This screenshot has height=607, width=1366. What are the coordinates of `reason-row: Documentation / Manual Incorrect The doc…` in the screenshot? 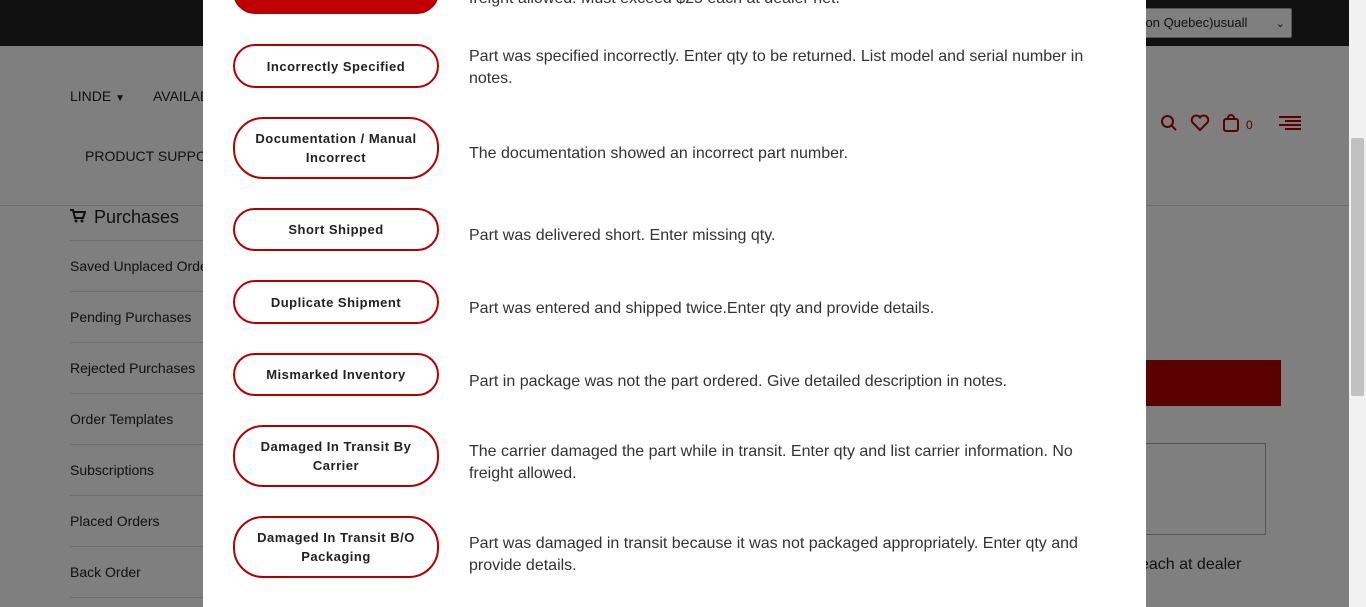 It's located at (673, 148).